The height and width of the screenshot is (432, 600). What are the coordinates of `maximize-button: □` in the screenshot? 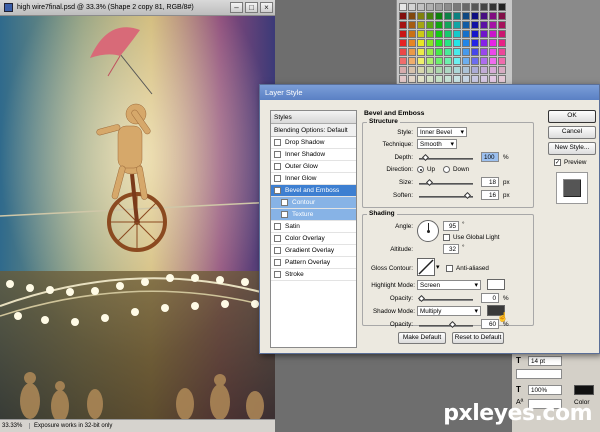 It's located at (251, 7).